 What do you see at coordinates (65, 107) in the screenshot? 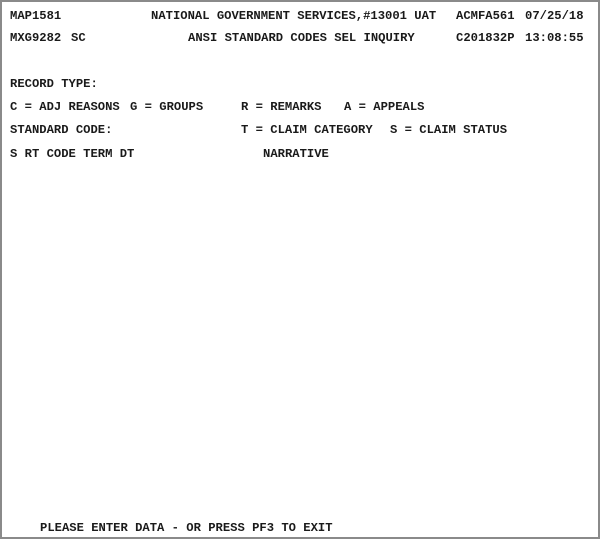
I see `option-adj-reasons: C = ADJ REASONS` at bounding box center [65, 107].